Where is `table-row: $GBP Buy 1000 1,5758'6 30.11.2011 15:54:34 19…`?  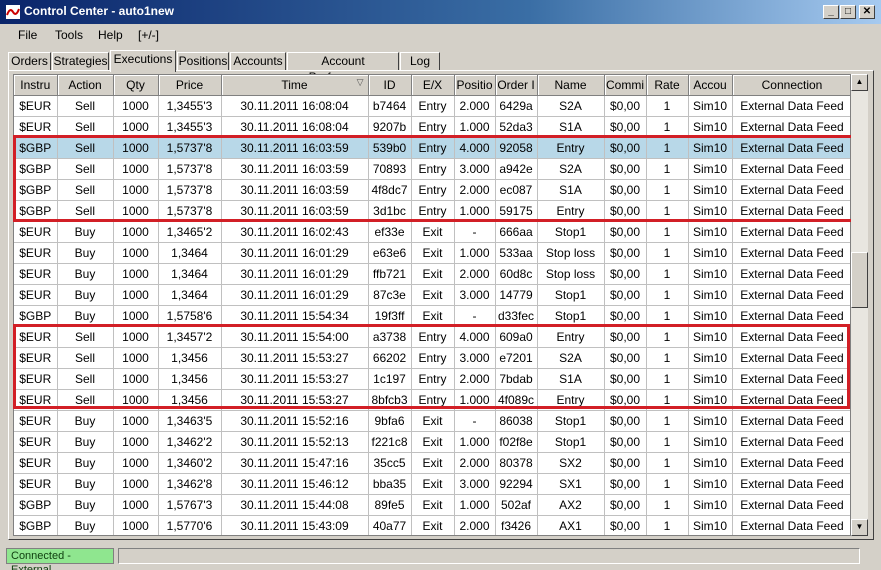 table-row: $GBP Buy 1000 1,5758'6 30.11.2011 15:54:34 19… is located at coordinates (432, 316).